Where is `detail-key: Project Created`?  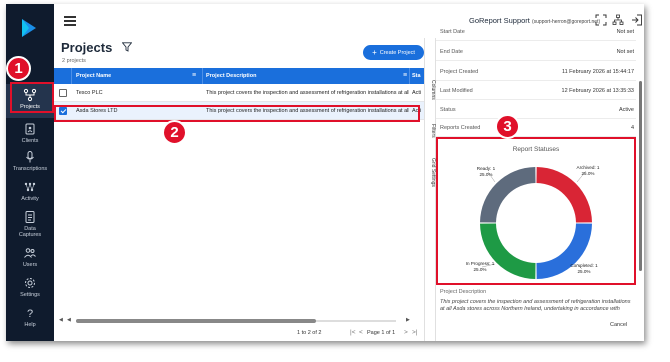 detail-key: Project Created is located at coordinates (459, 72).